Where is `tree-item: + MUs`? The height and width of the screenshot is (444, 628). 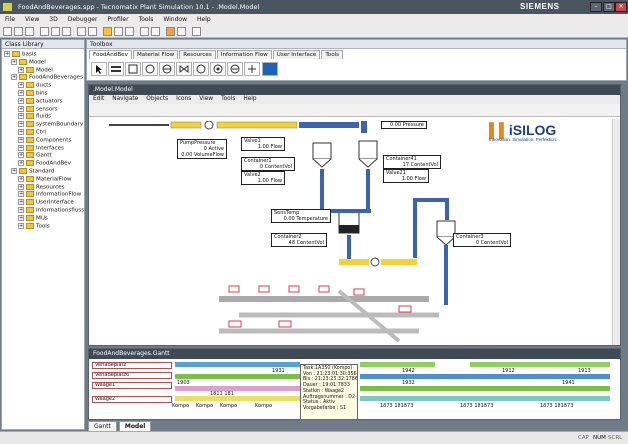 tree-item: + MUs is located at coordinates (43, 218).